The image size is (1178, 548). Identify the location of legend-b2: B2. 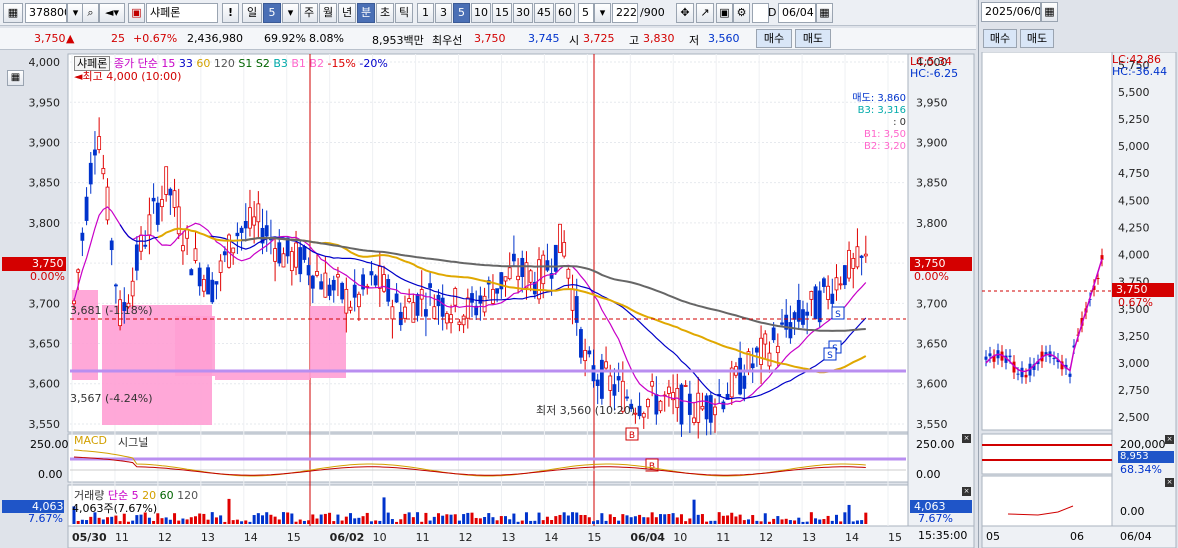
(316, 63).